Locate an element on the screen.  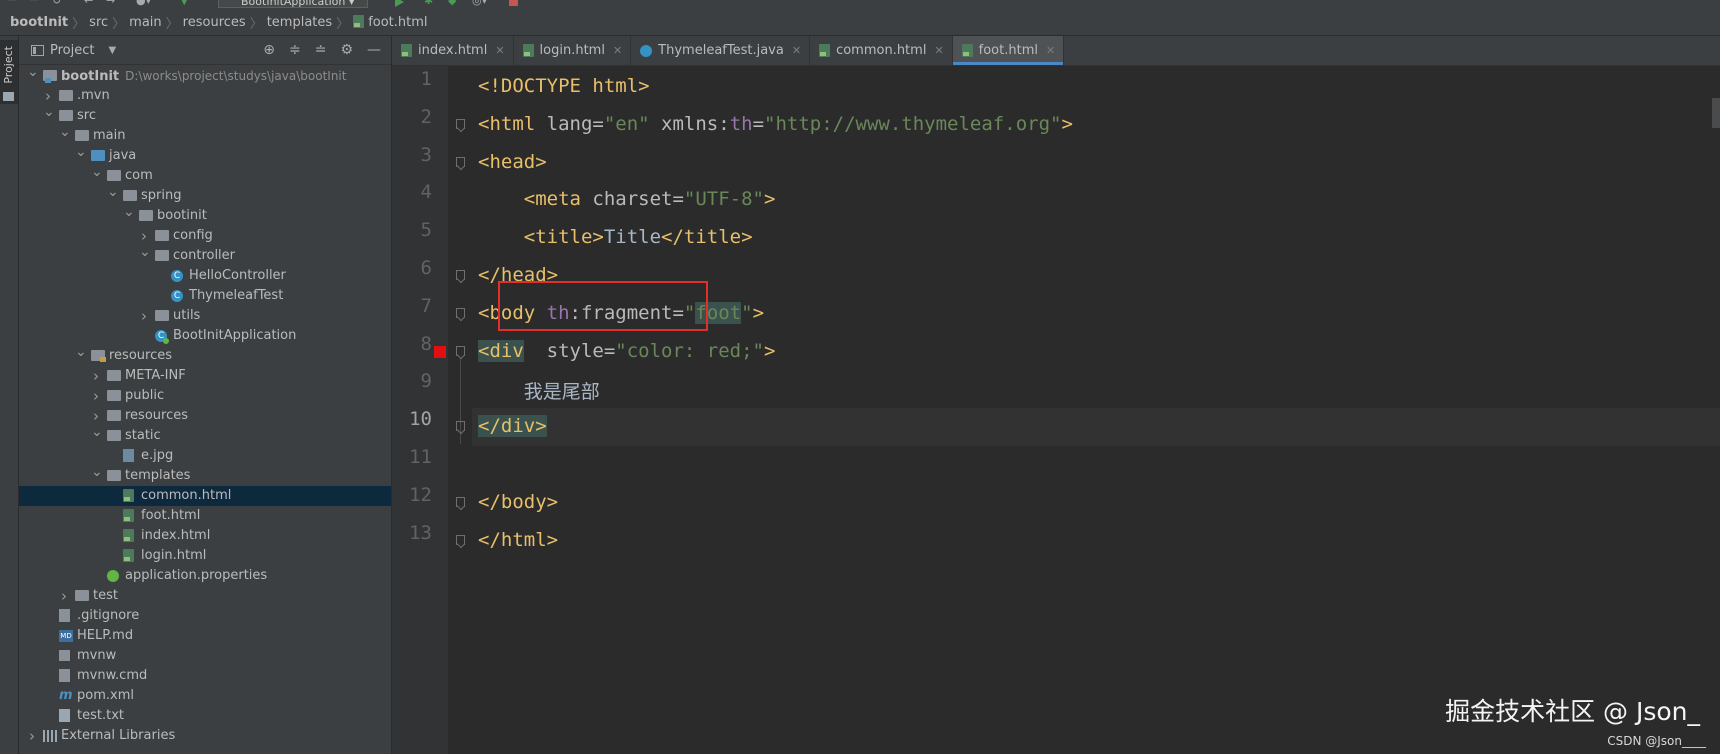
code-line: </div> is located at coordinates (512, 426).